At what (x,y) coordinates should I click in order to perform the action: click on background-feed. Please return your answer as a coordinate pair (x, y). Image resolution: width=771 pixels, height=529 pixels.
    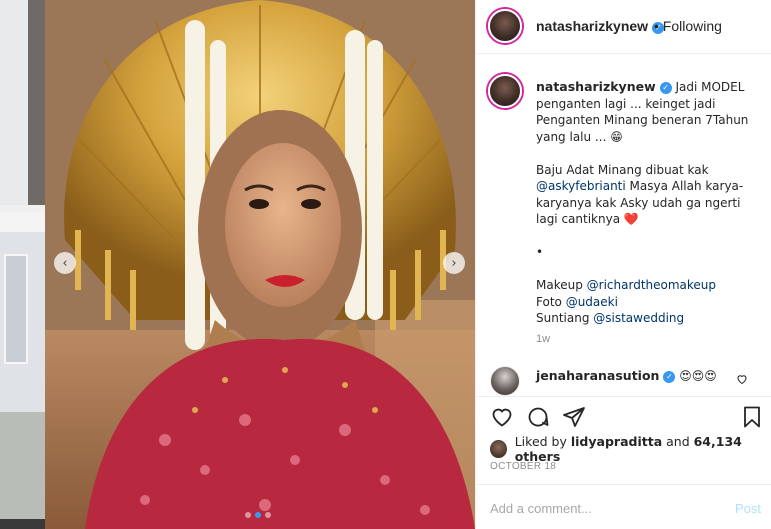
    Looking at the image, I should click on (22, 264).